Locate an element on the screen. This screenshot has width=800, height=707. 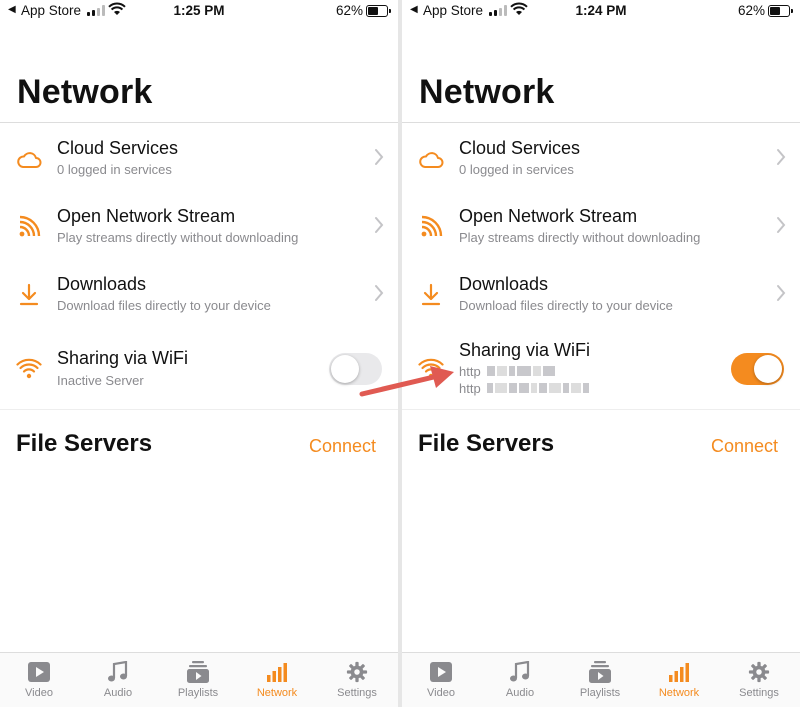
sharing-via-wifi-row: Sharing via WiFi Inactive Server is located at coordinates (199, 372).